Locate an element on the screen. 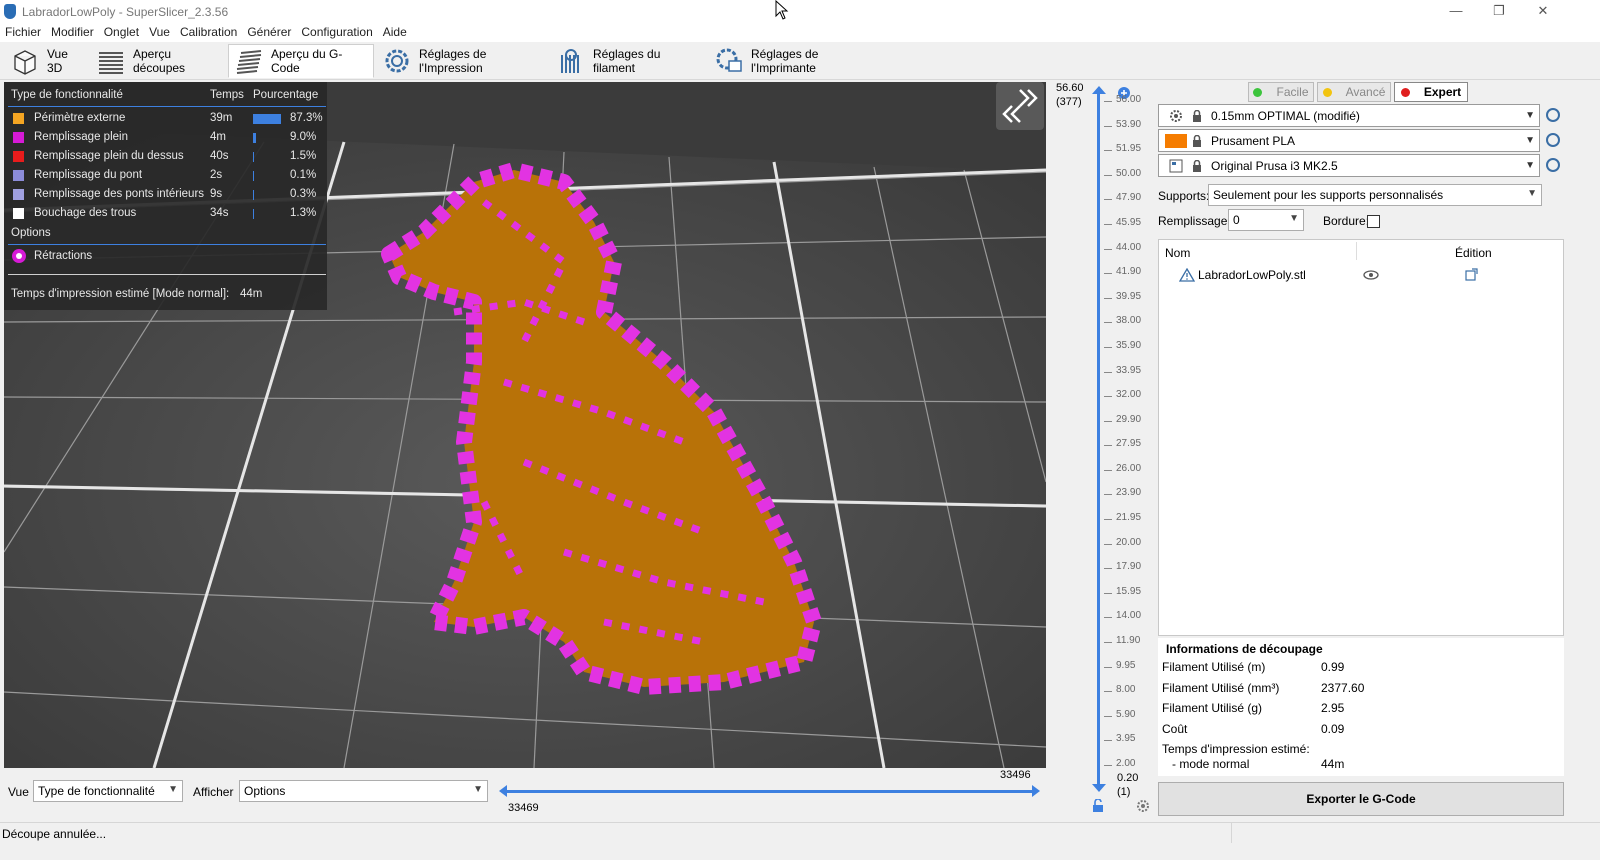 The width and height of the screenshot is (1600, 860). tab-reglages-filament: Réglages du filament is located at coordinates (628, 61).